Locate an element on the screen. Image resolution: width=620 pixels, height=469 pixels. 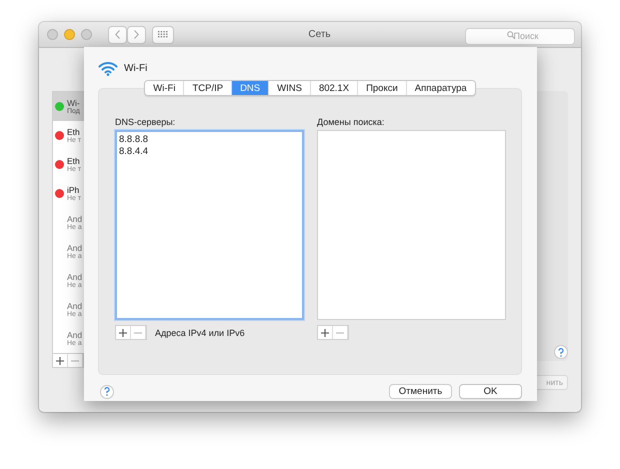
list-label: DNS-серверы: is located at coordinates (145, 122).